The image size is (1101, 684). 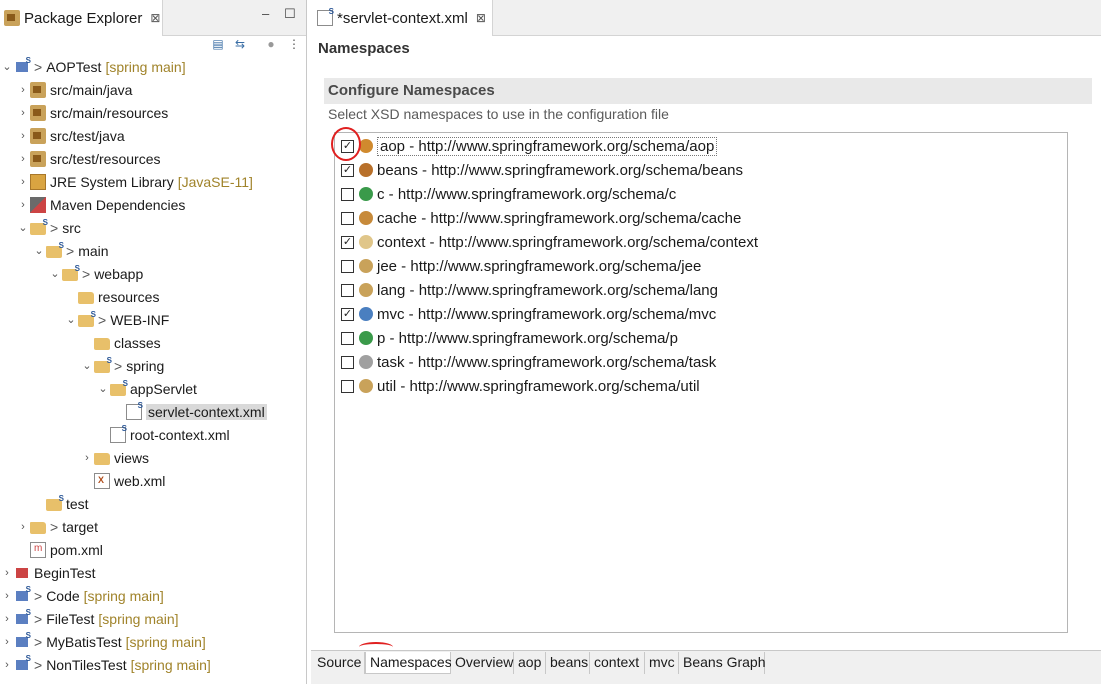 I want to click on tree-item: ⌄ >src, so click(x=48, y=227).